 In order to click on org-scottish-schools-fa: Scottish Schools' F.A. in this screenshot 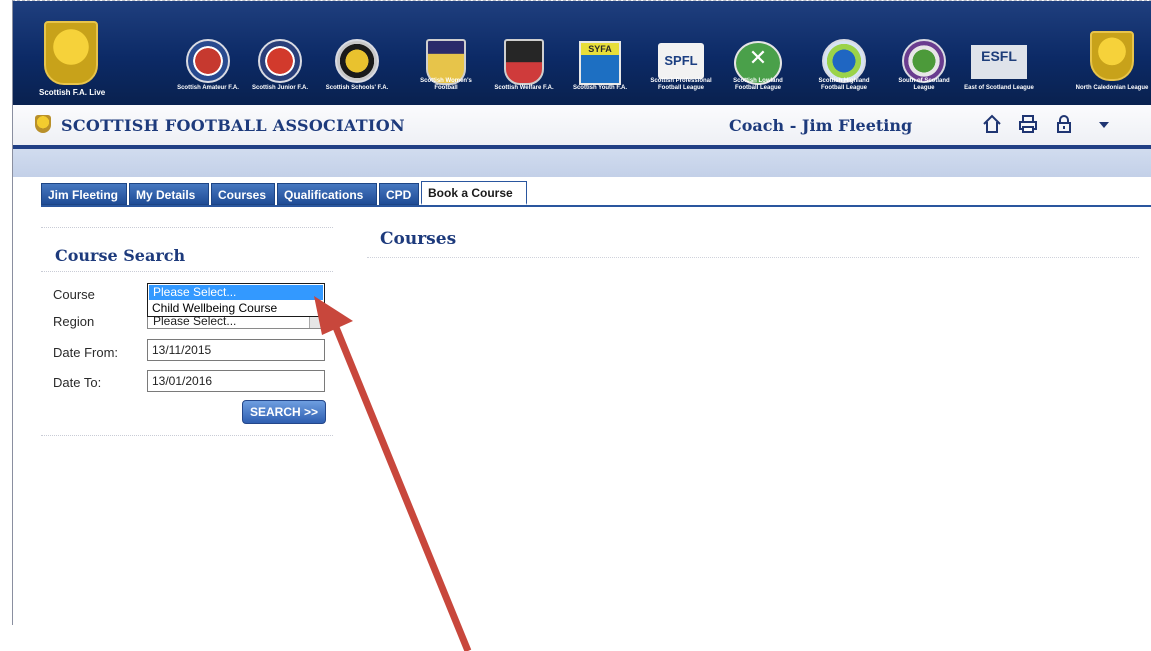, I will do `click(357, 53)`.